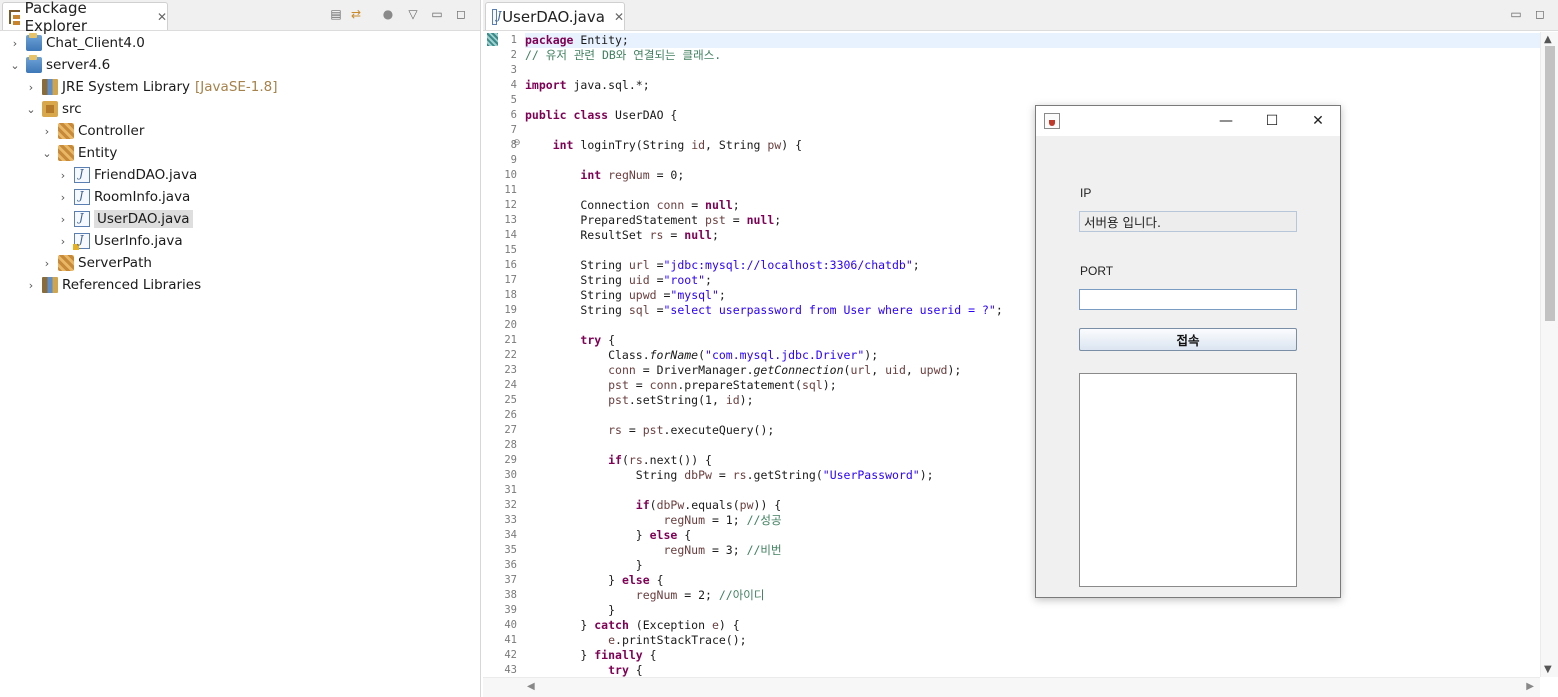 The width and height of the screenshot is (1558, 697). I want to click on log-textarea, so click(1188, 480).